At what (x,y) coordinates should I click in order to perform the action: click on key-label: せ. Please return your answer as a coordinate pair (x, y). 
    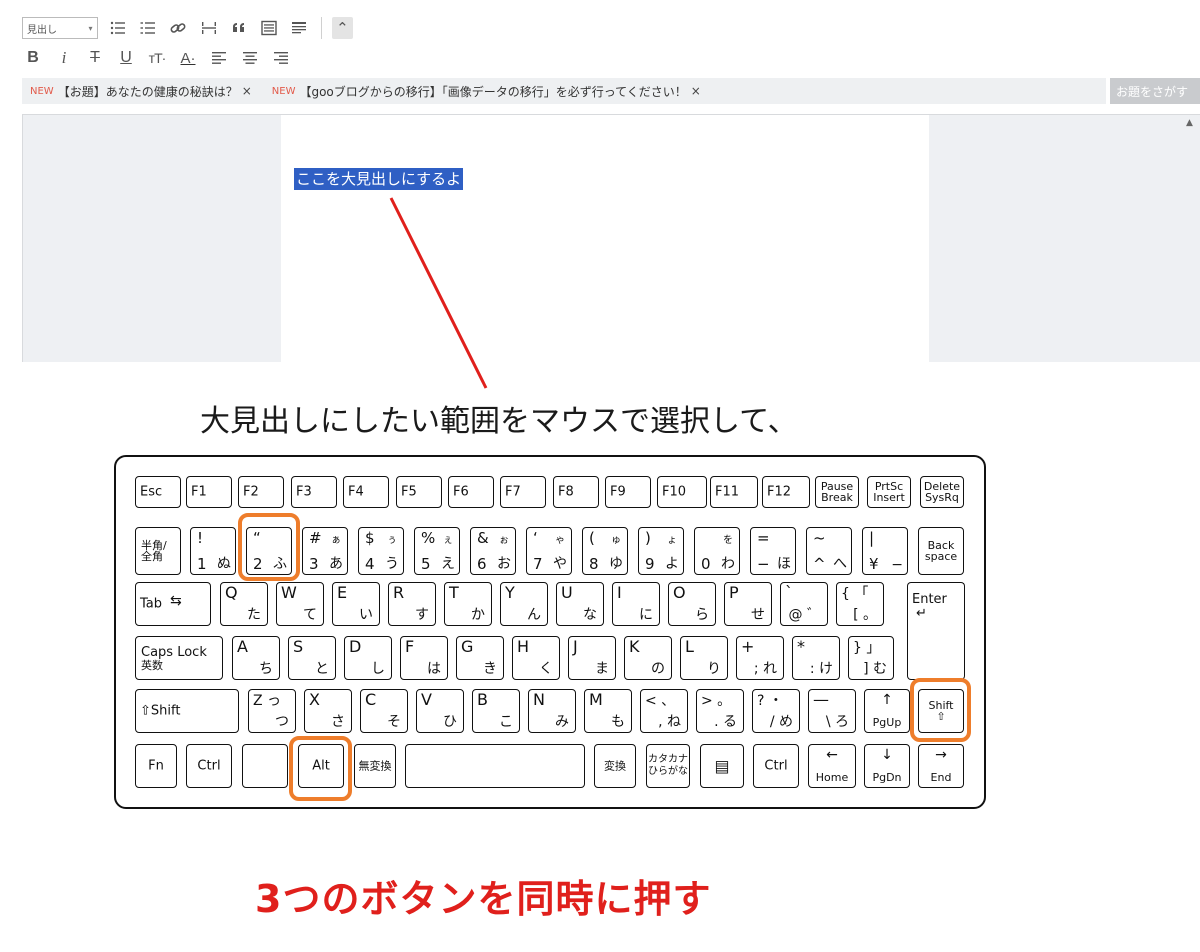
    Looking at the image, I should click on (758, 615).